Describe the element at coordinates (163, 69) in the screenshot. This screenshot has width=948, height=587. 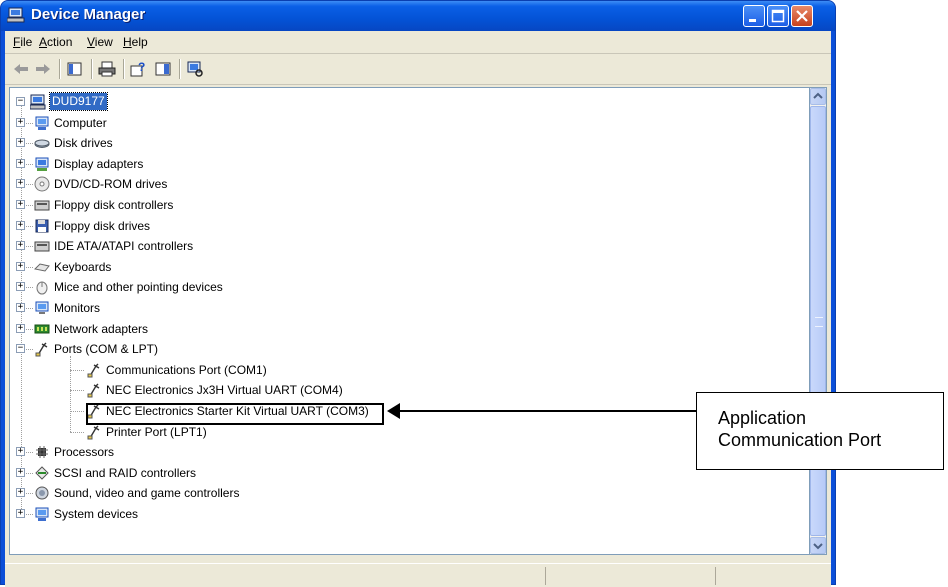
I see `properties-icon` at that location.